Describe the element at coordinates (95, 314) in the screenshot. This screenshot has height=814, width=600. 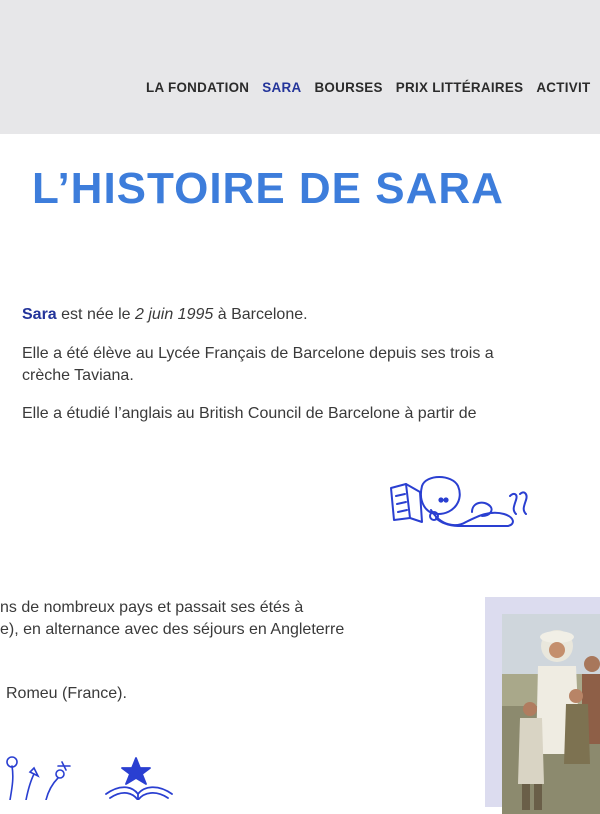
I see `birth-text: est née le` at that location.